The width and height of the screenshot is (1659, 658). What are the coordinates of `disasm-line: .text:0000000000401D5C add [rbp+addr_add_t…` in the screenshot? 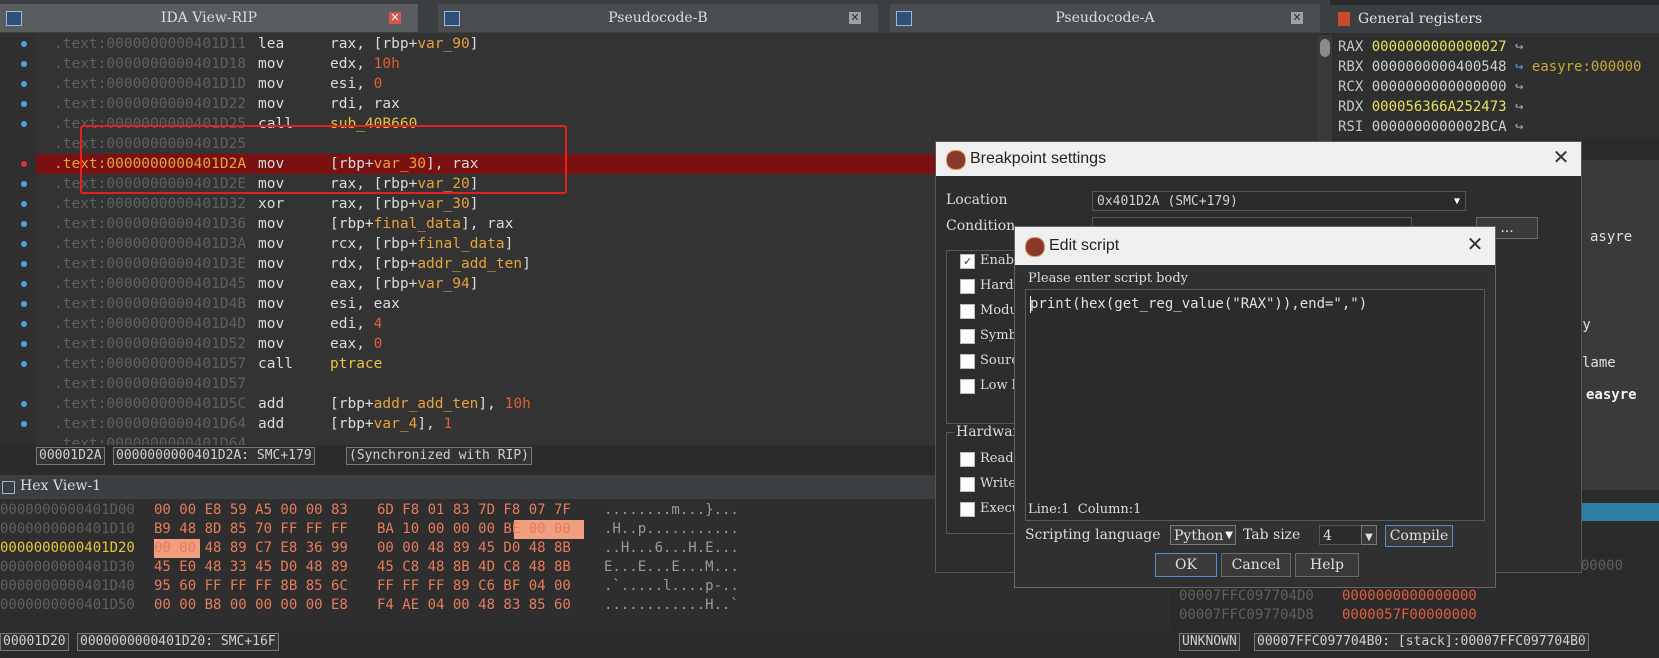 It's located at (292, 404).